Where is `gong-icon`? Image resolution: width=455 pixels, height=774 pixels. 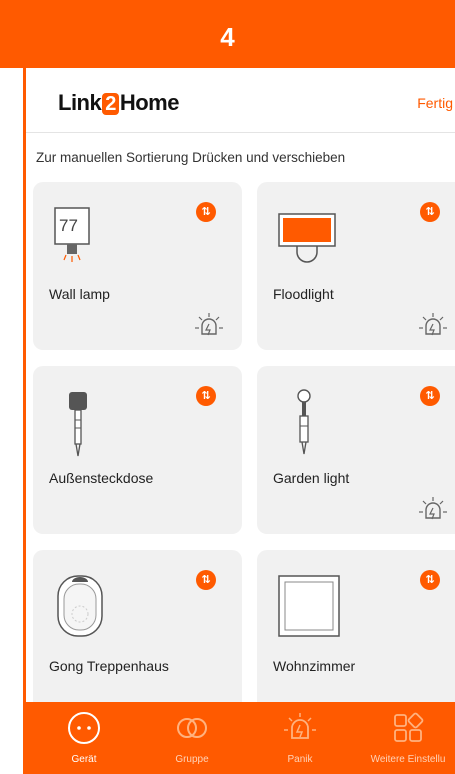 gong-icon is located at coordinates (80, 606).